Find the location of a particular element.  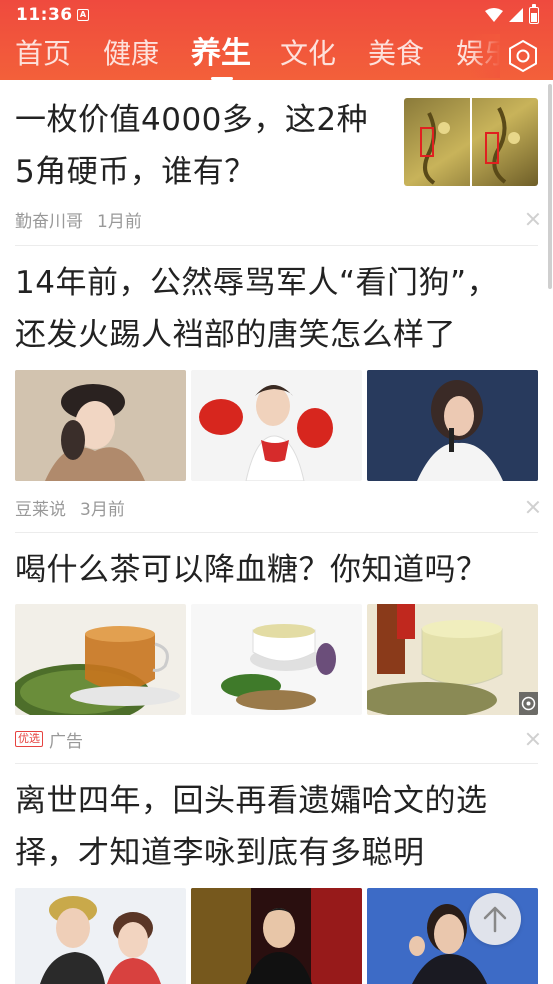

tabs-fade is located at coordinates (485, 56).